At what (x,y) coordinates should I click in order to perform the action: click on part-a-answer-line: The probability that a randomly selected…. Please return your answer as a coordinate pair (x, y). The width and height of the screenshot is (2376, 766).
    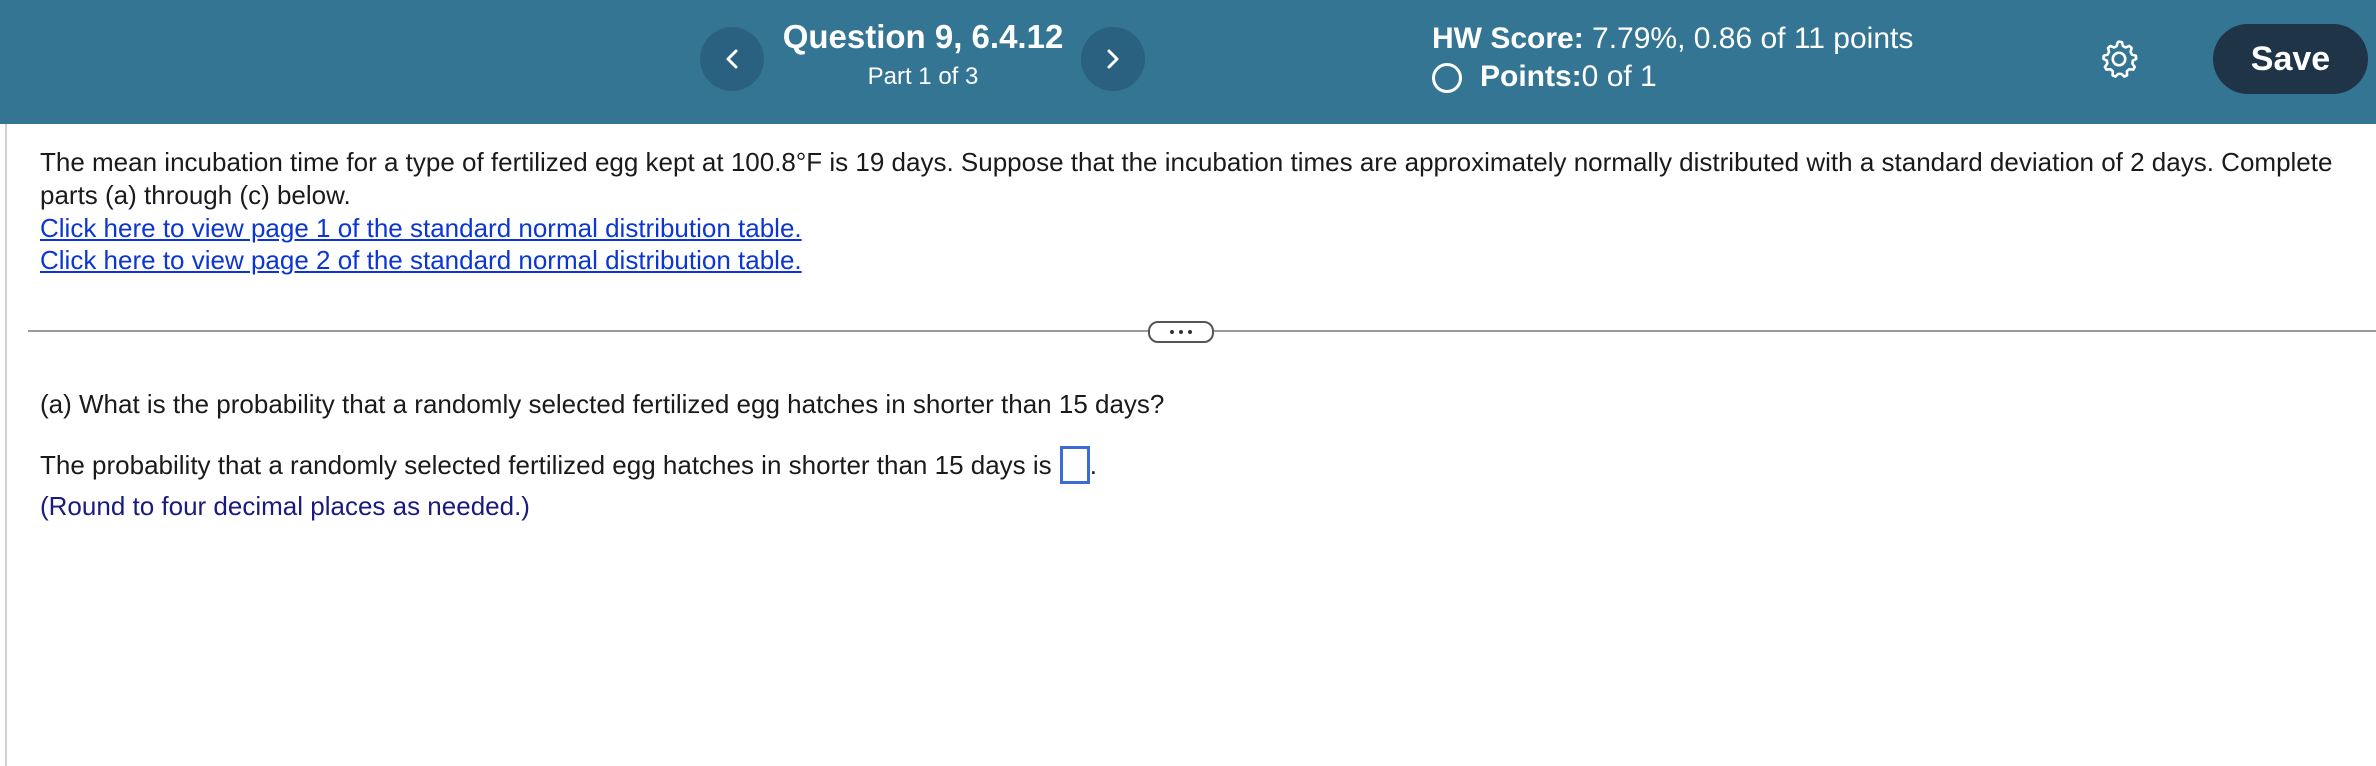
    Looking at the image, I should click on (568, 465).